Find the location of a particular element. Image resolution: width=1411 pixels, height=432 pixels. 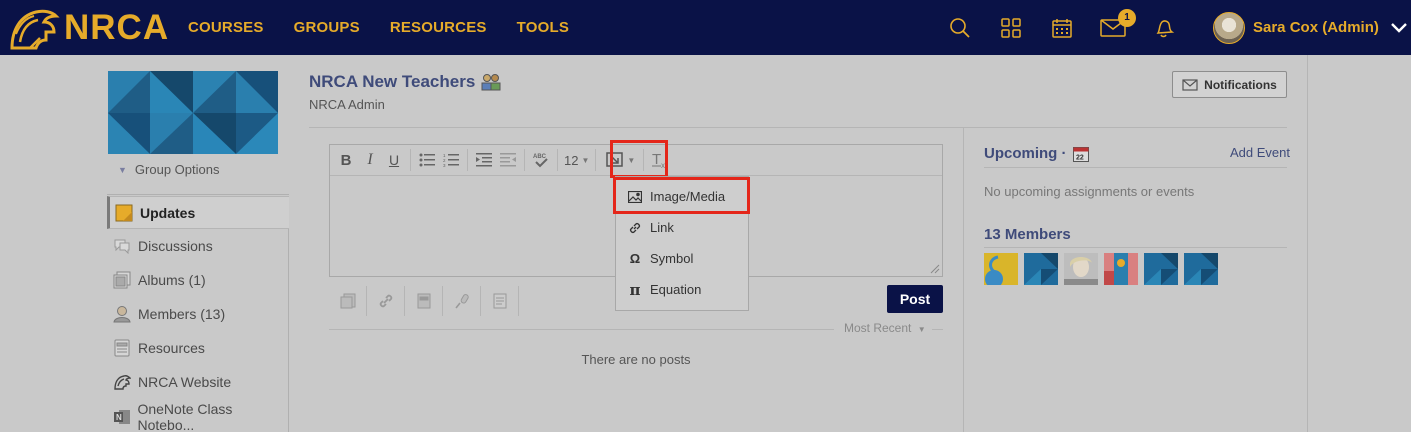

insert-menu-button: ▼ is located at coordinates (620, 160).